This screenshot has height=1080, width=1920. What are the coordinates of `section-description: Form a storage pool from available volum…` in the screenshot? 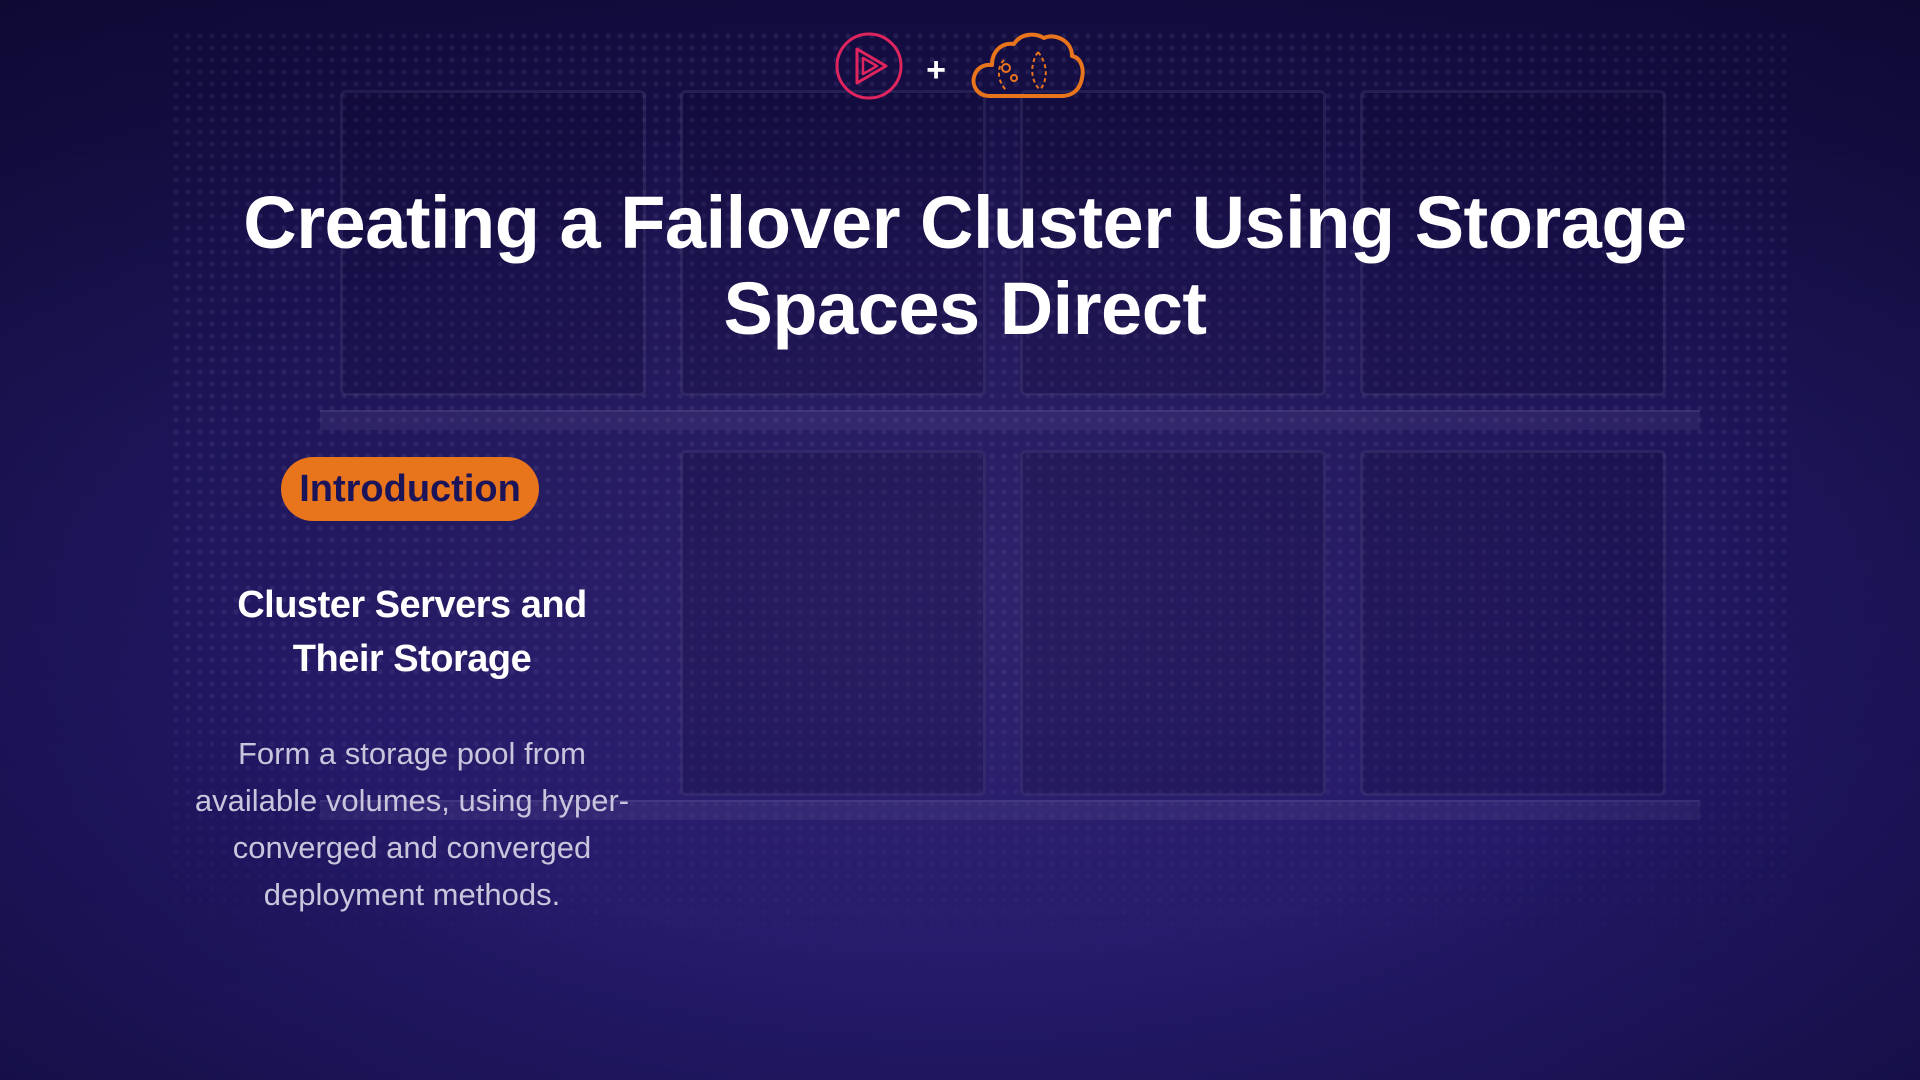 It's located at (412, 824).